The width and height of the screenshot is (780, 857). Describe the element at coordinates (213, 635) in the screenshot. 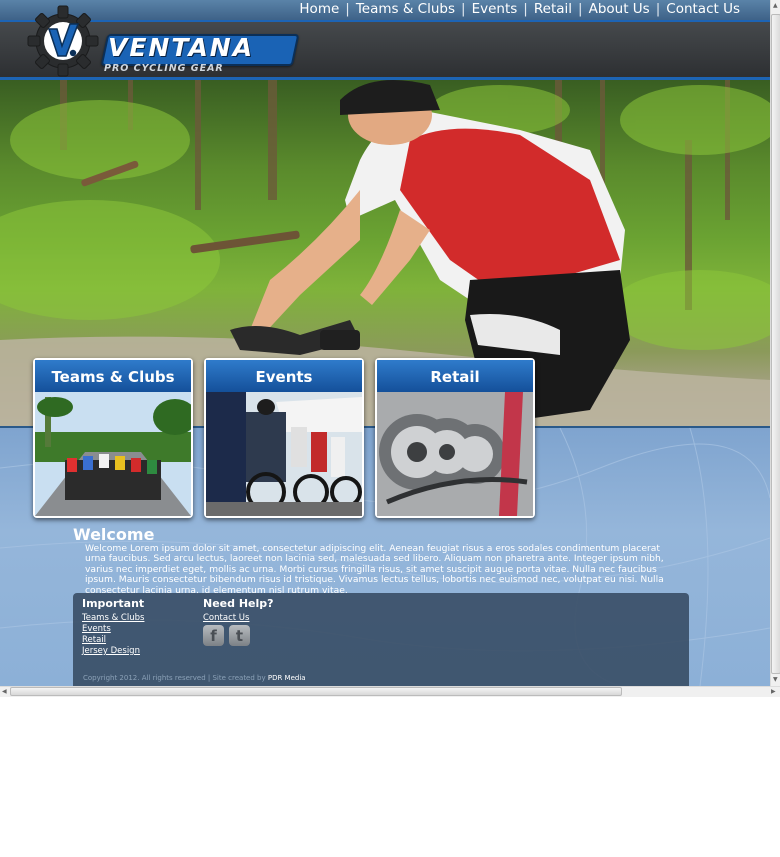

I see `facebook-icon: f` at that location.